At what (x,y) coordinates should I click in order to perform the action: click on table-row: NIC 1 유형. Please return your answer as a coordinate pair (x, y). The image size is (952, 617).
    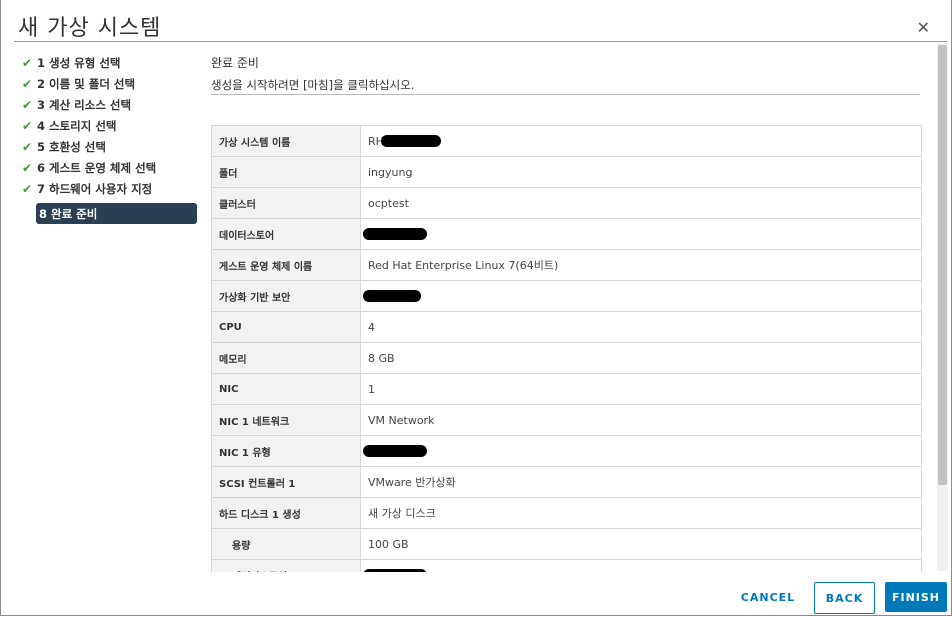
    Looking at the image, I should click on (566, 451).